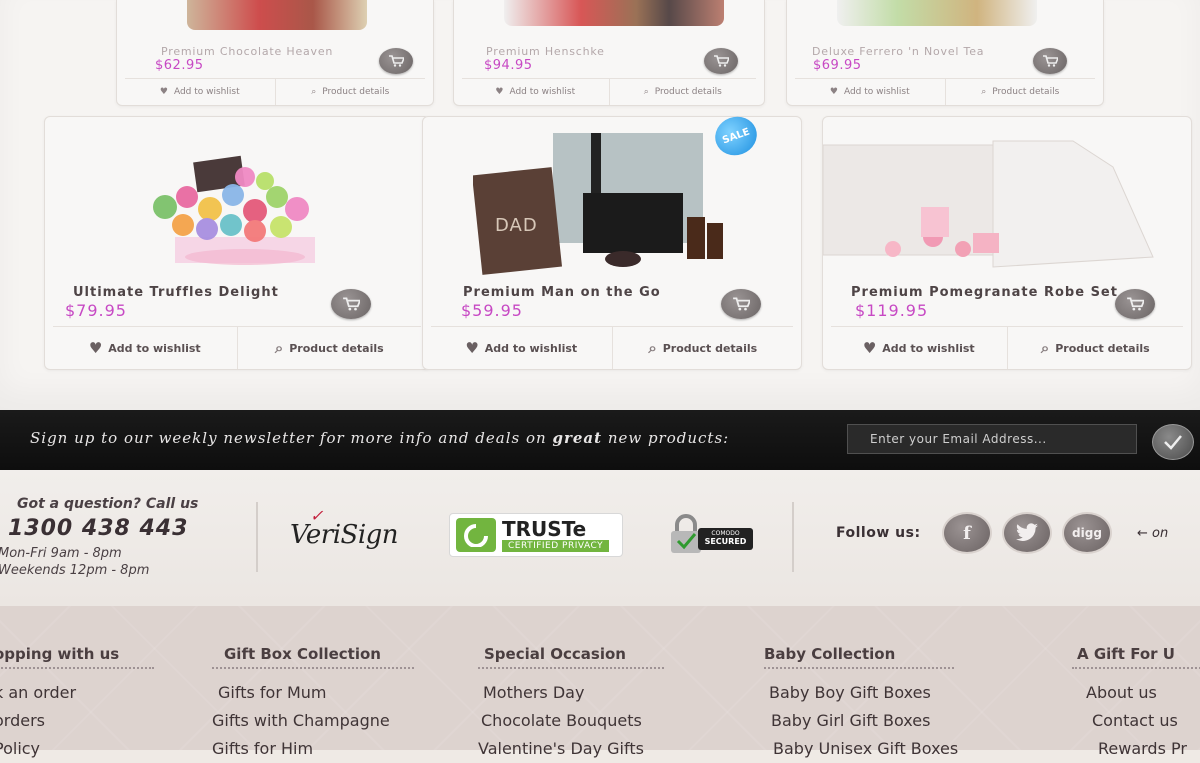  I want to click on twitter-button, so click(1027, 533).